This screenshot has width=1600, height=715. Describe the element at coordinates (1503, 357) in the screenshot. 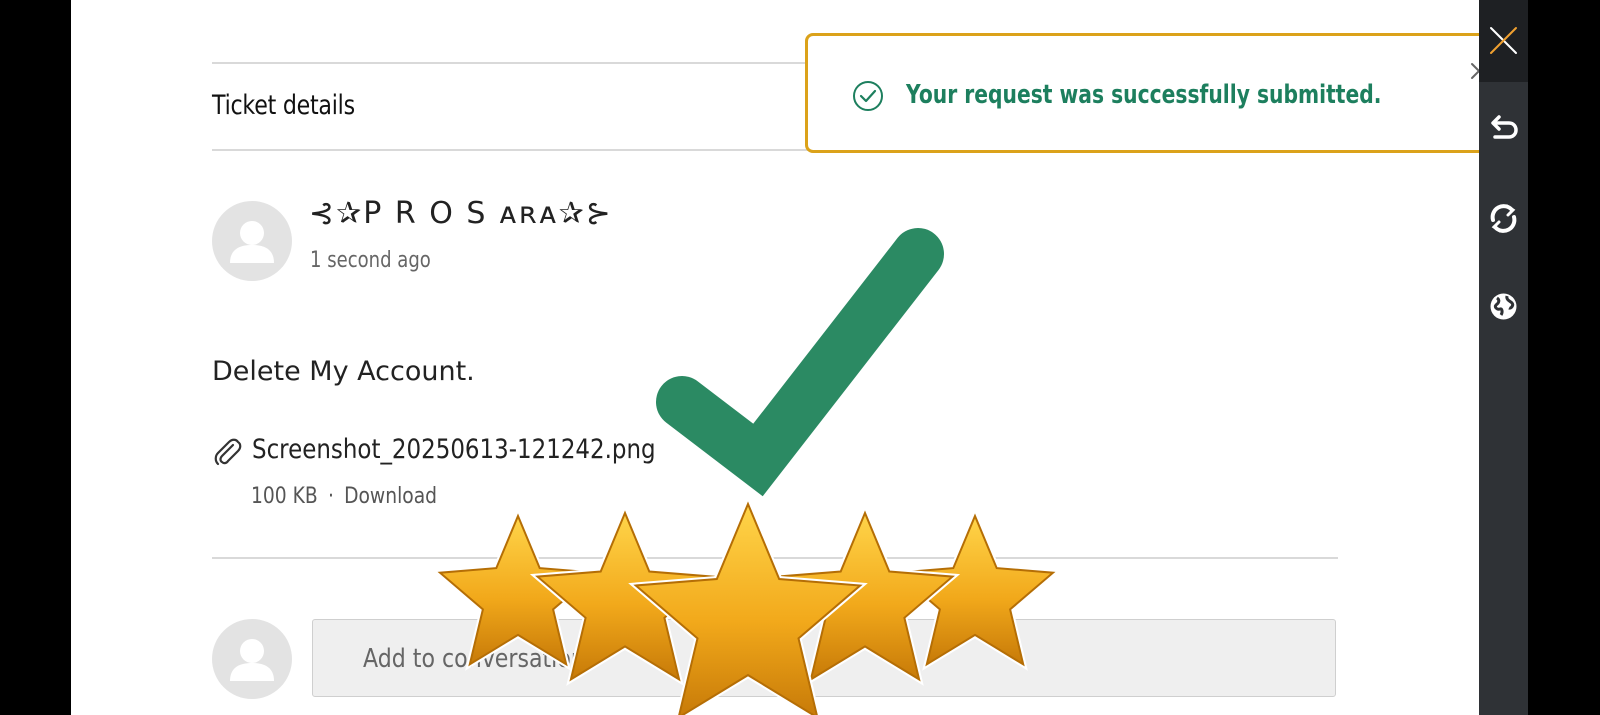

I see `side-toolbar` at that location.